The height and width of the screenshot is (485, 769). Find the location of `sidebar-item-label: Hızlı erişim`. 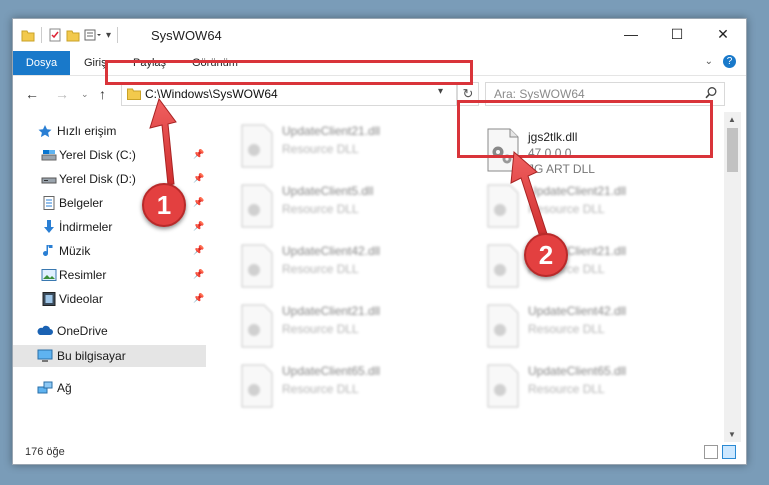

sidebar-item-label: Hızlı erişim is located at coordinates (87, 131).